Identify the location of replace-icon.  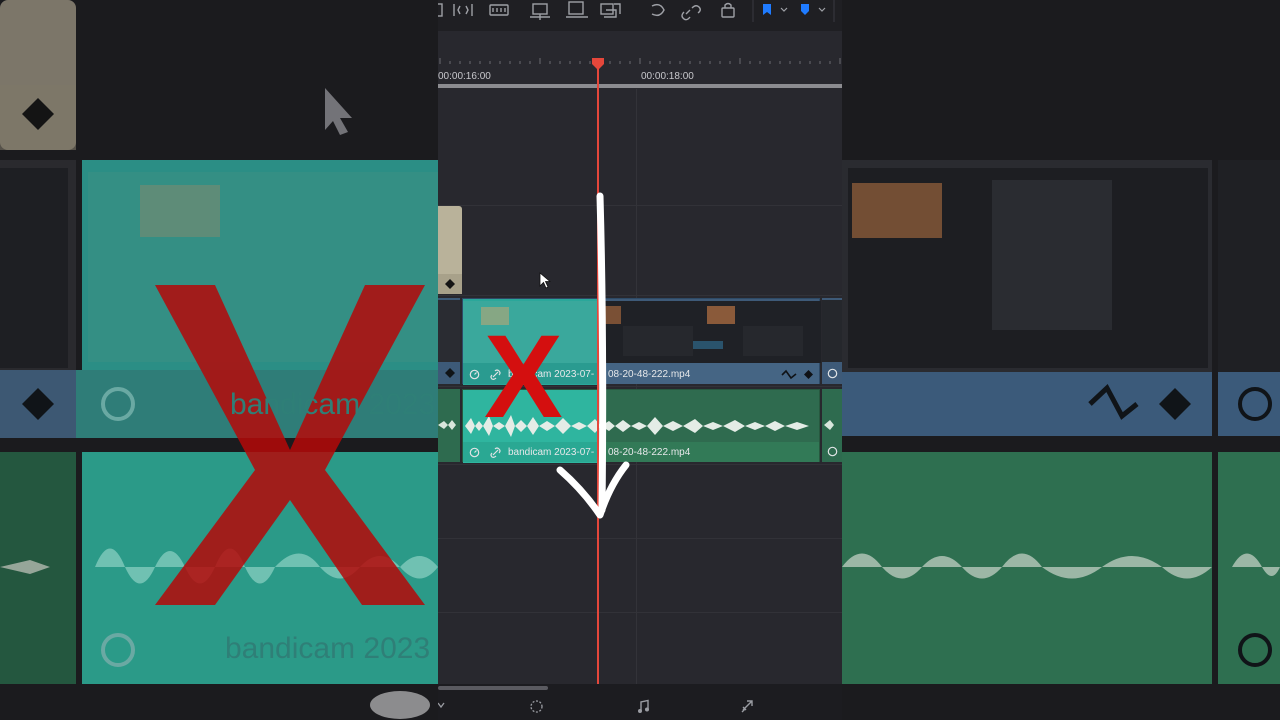
(610, 10).